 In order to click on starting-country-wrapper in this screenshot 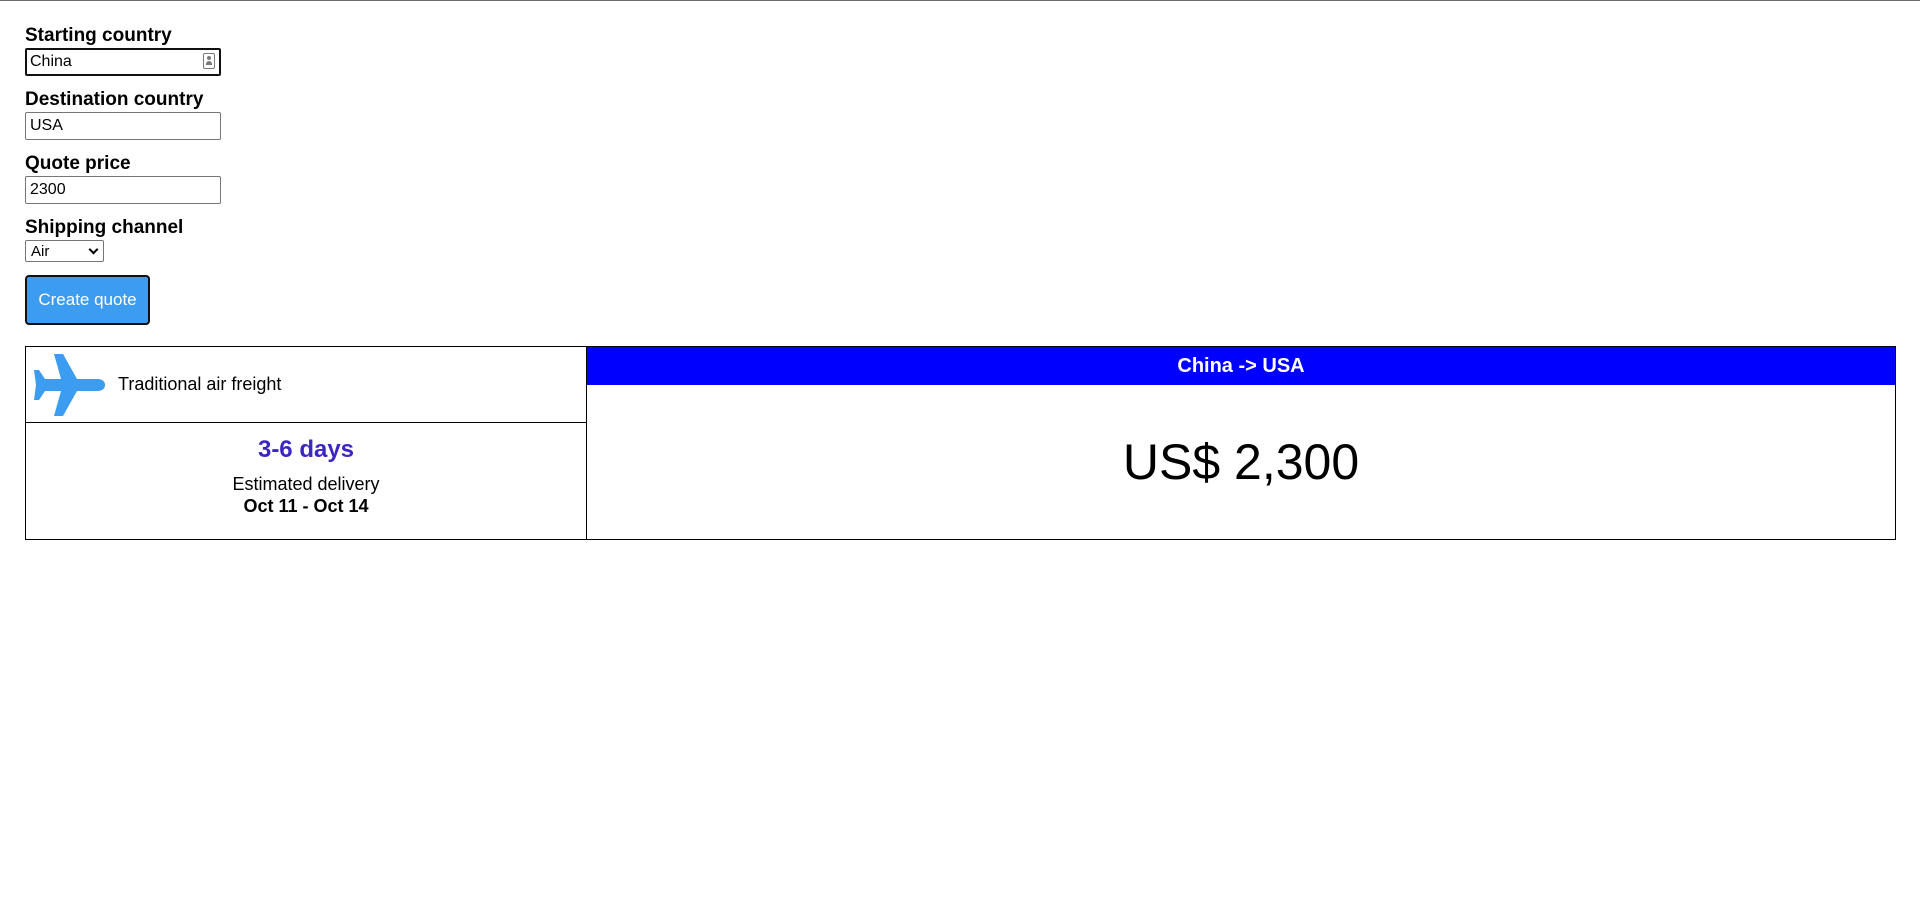, I will do `click(123, 62)`.